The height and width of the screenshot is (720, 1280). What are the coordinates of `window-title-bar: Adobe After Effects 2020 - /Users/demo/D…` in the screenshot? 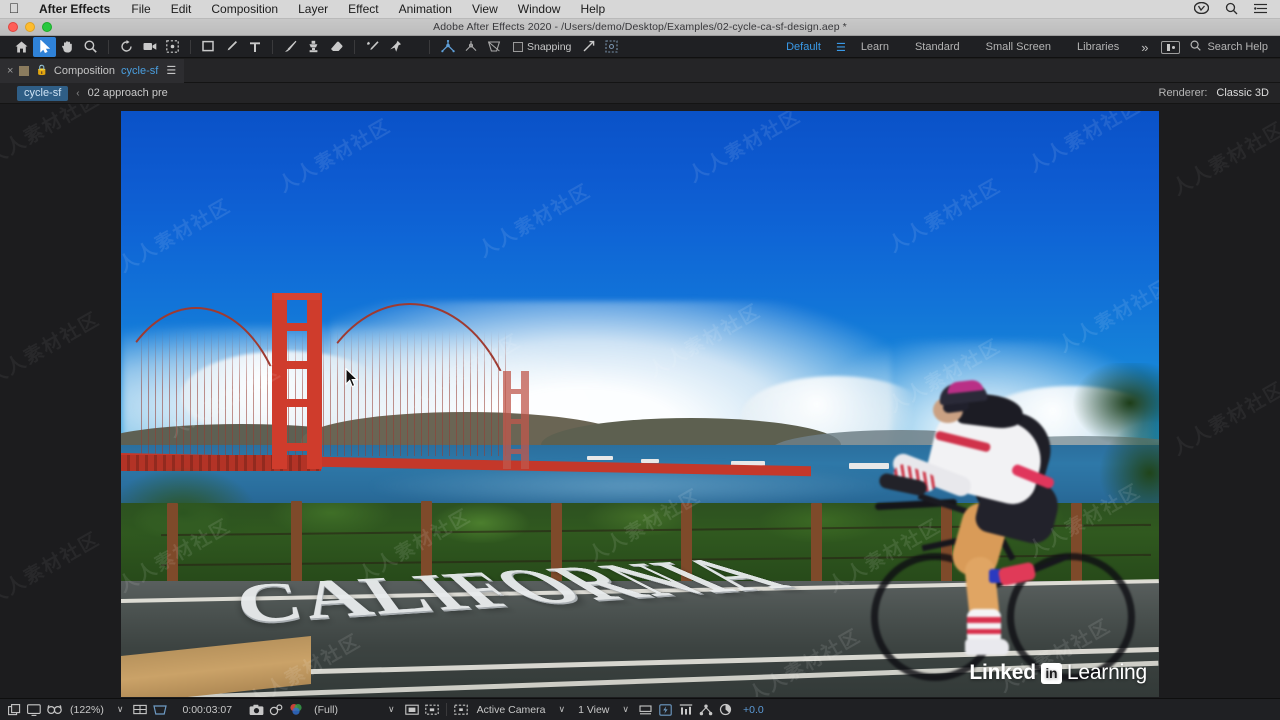 It's located at (640, 27).